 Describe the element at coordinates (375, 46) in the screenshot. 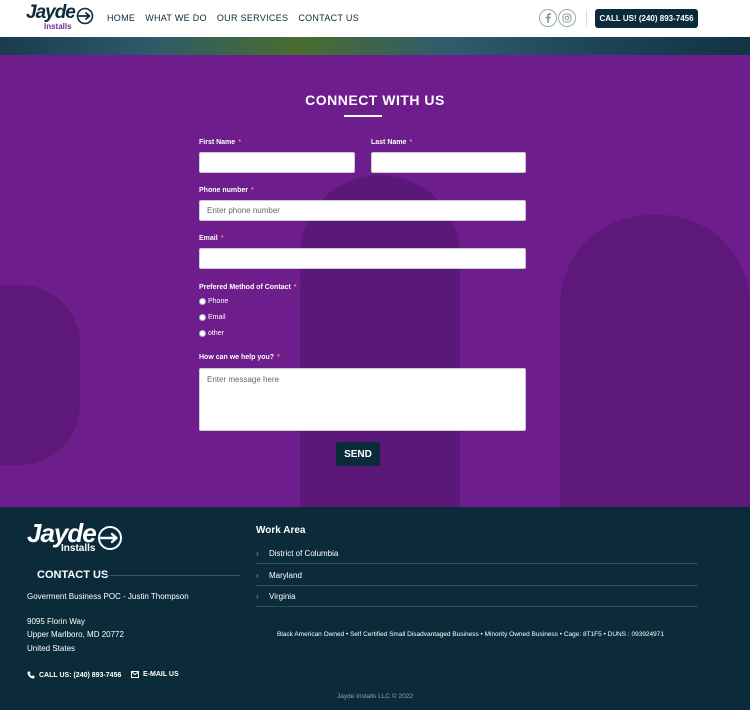

I see `hero-image-strip` at that location.